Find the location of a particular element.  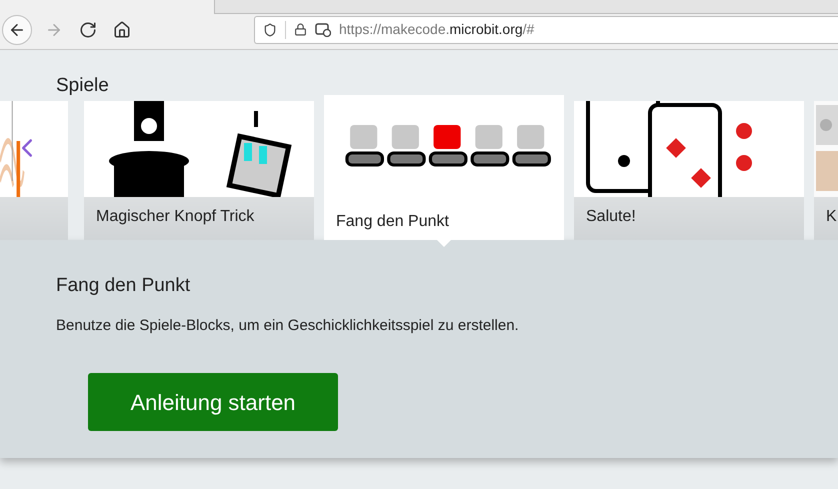

card-title: Salute! is located at coordinates (611, 216).